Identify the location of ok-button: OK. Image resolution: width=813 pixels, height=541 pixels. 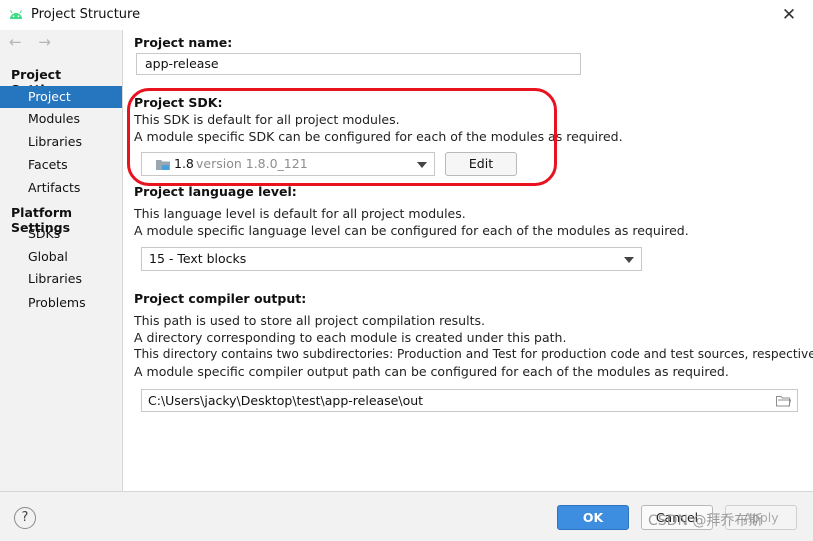
(593, 517).